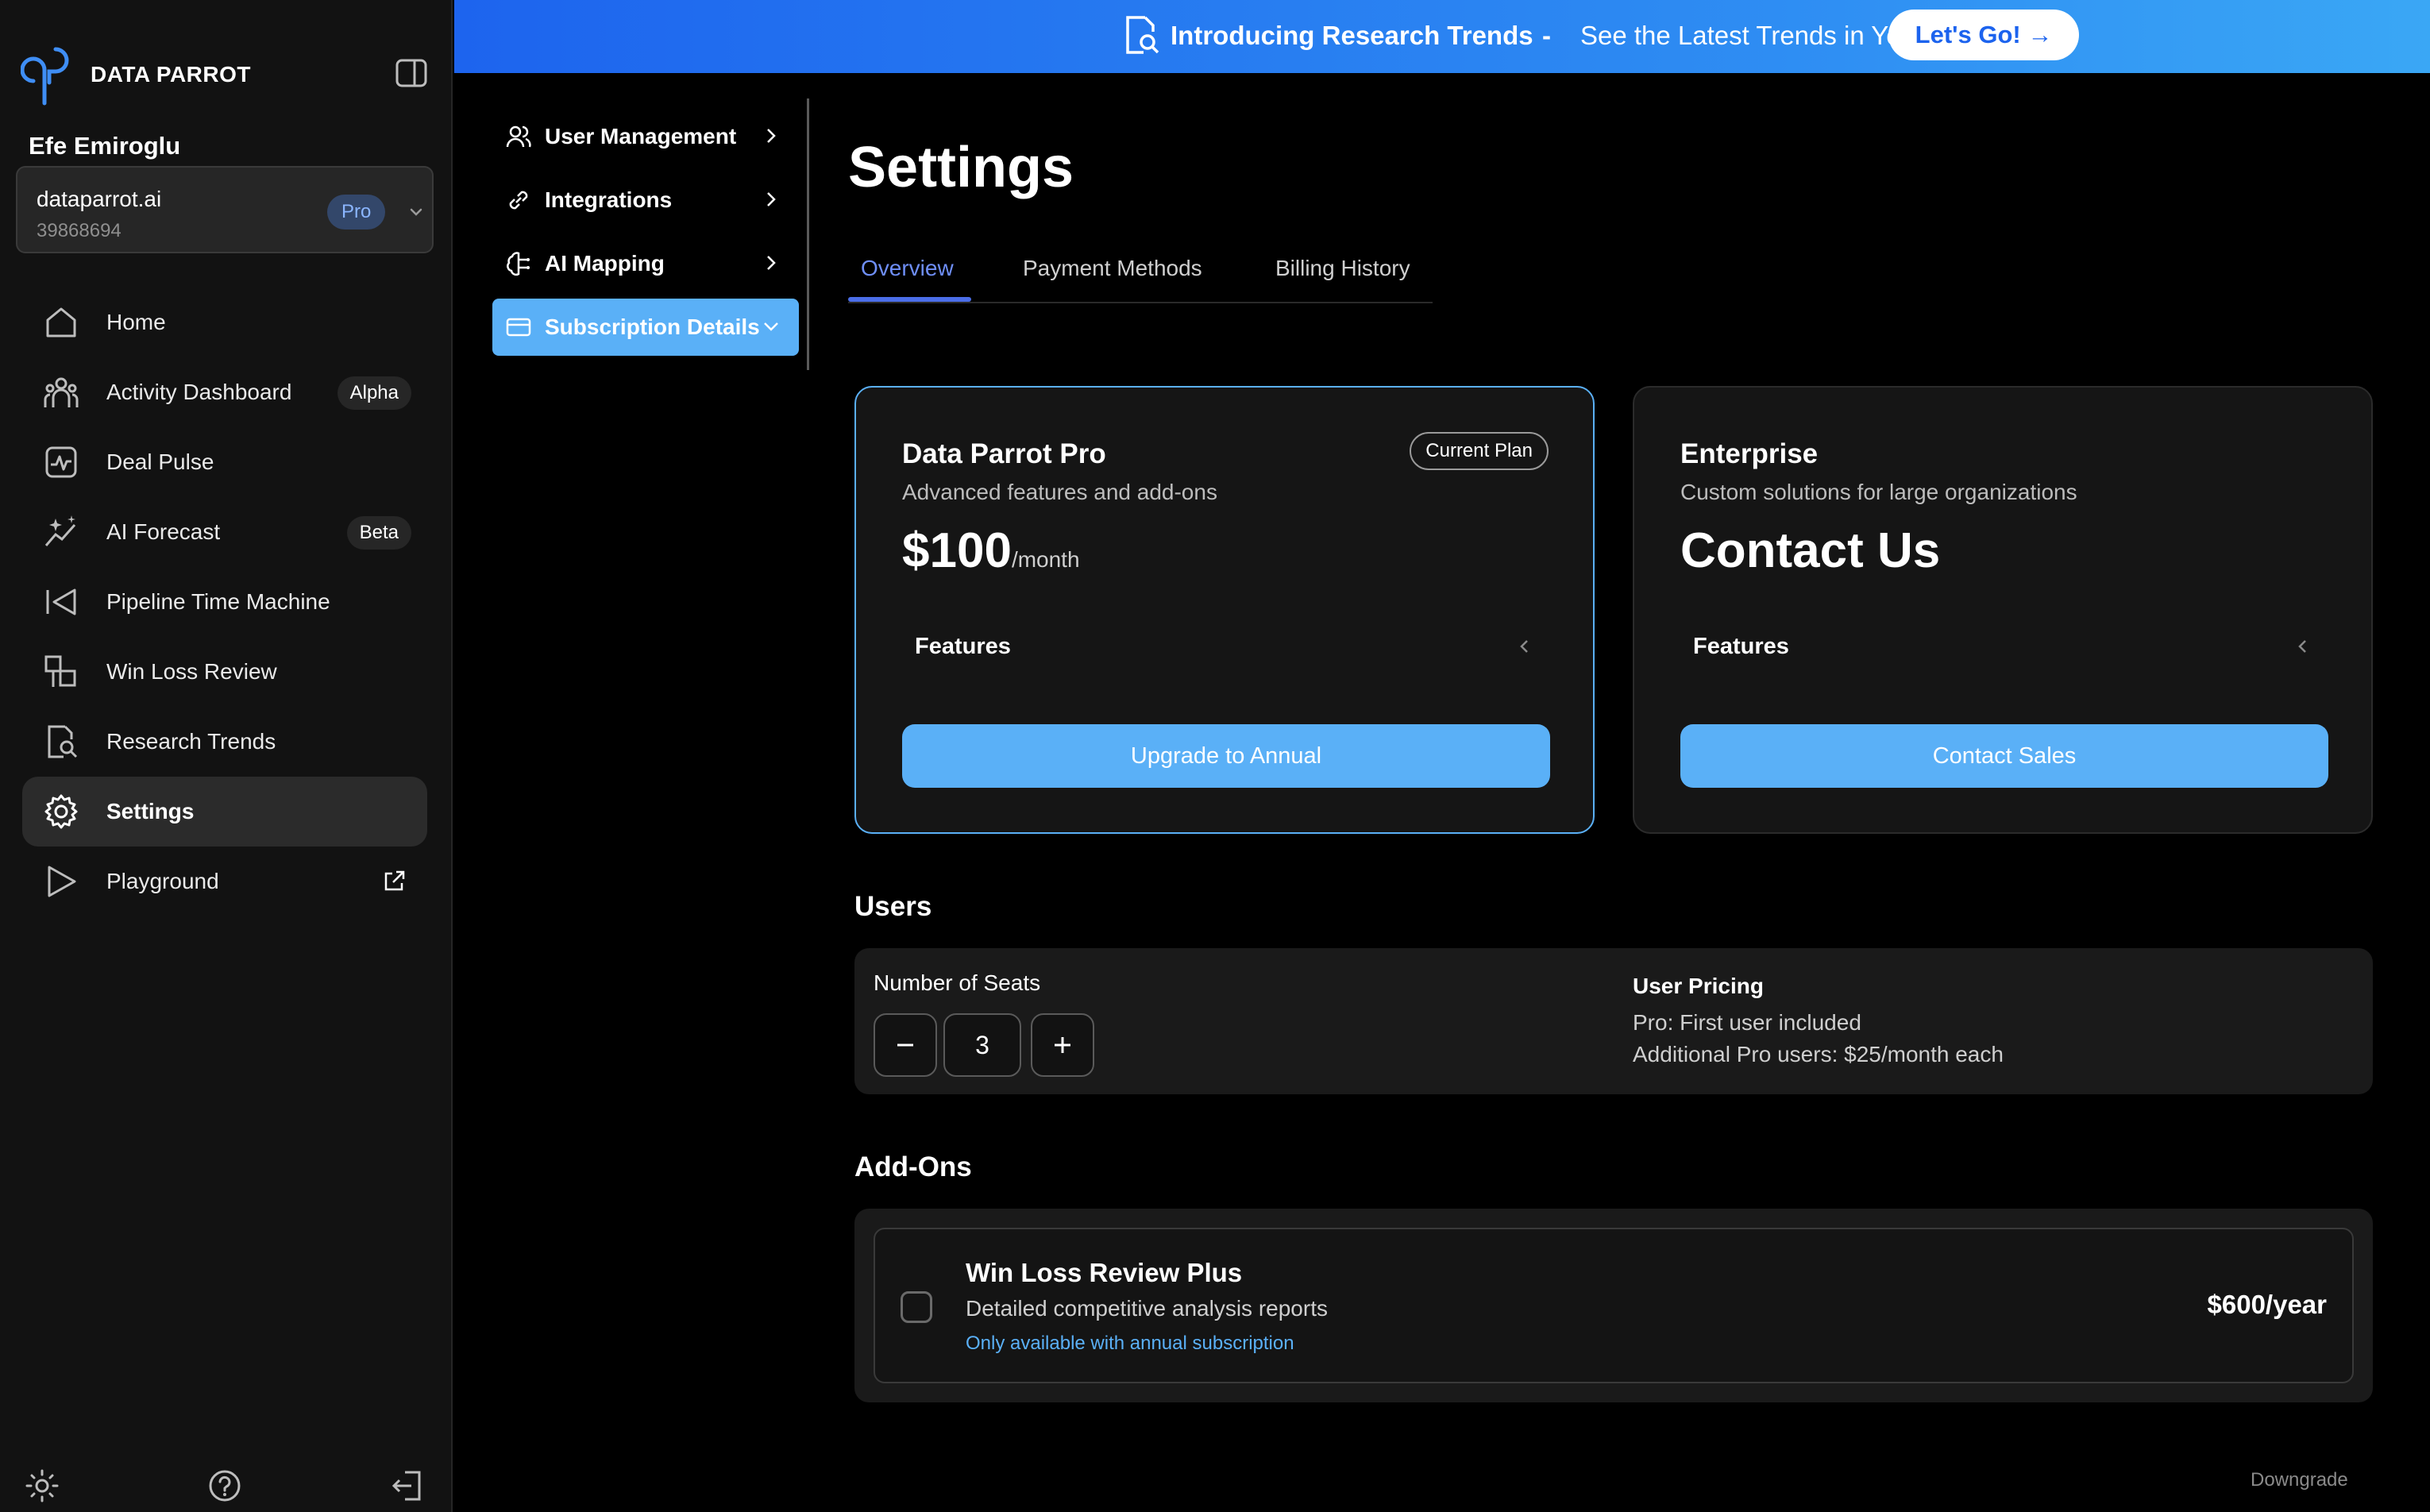 The height and width of the screenshot is (1512, 2430). What do you see at coordinates (2004, 756) in the screenshot?
I see `contact-sales-button: Contact Sales` at bounding box center [2004, 756].